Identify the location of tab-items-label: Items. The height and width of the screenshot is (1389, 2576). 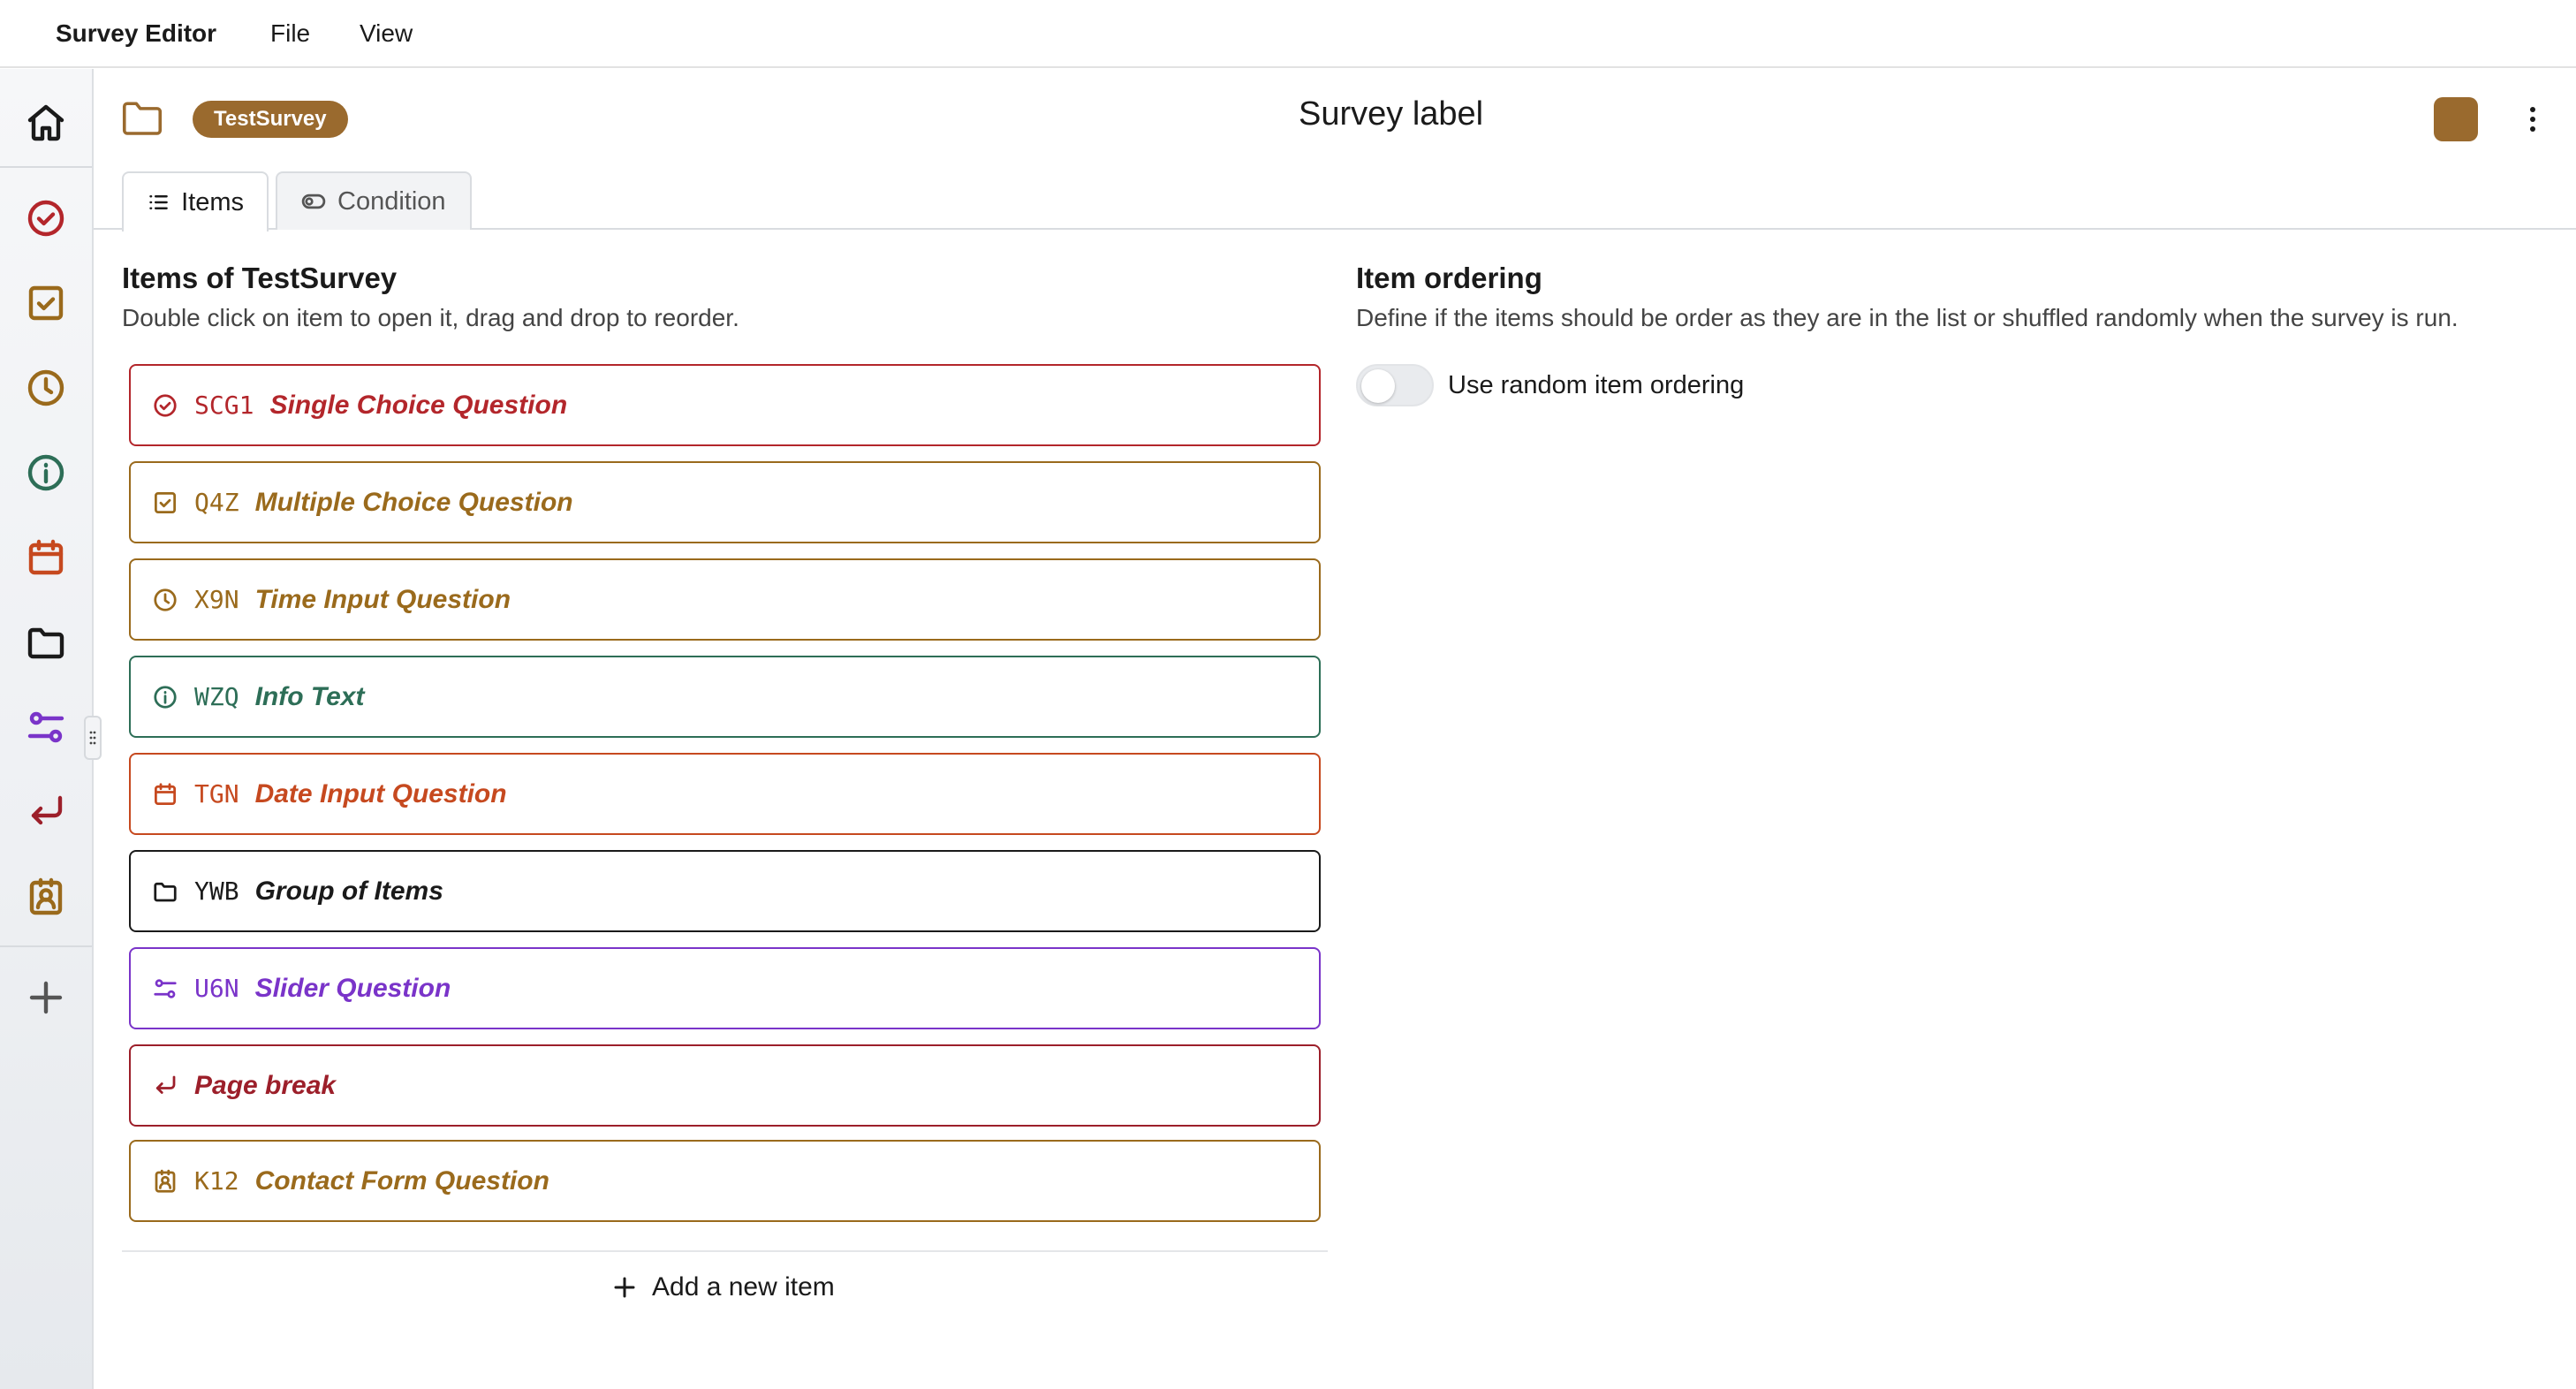
(213, 201).